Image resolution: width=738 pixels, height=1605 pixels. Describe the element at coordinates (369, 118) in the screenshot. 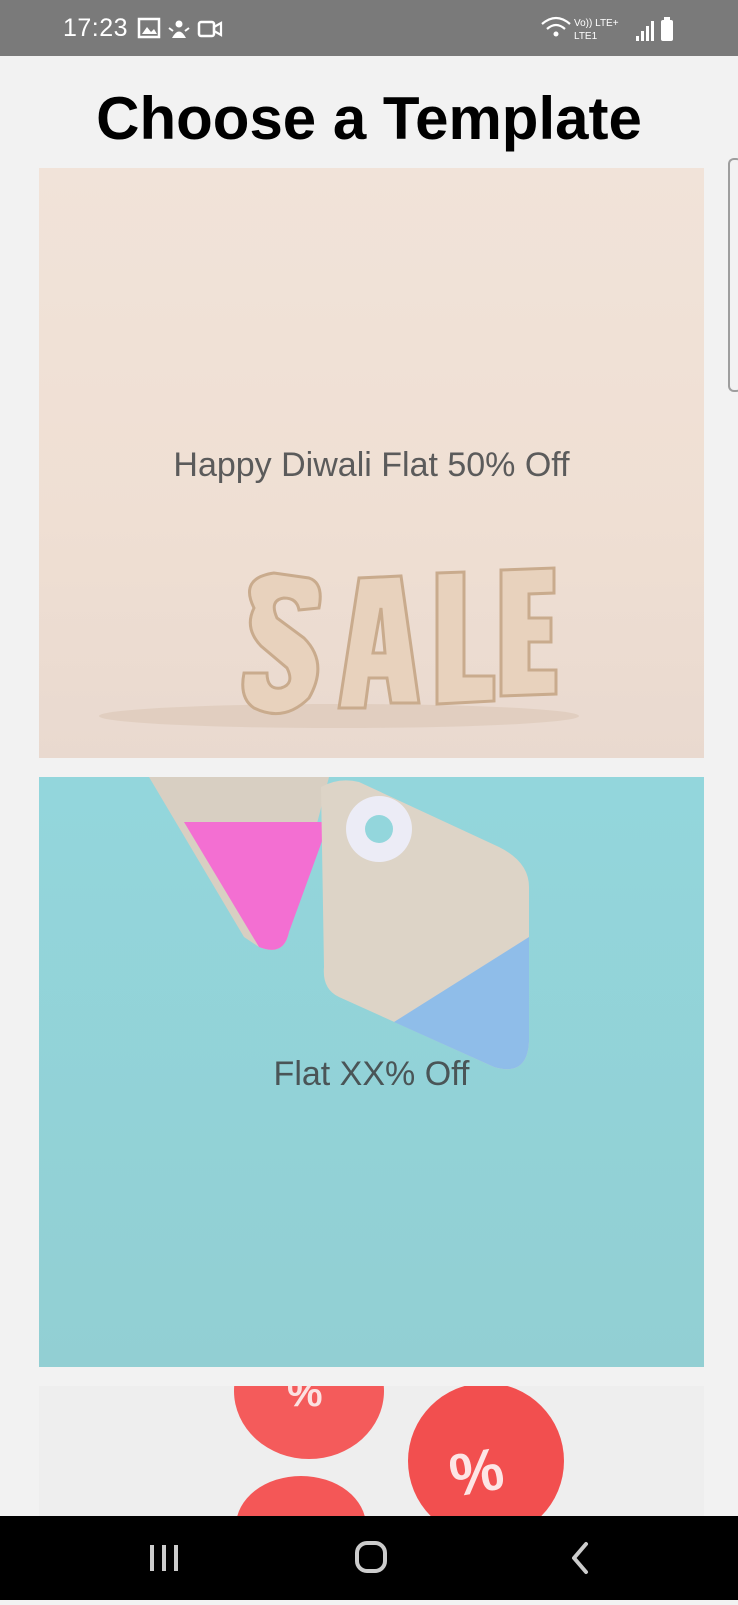

I see `page-title: Choose a Template` at that location.